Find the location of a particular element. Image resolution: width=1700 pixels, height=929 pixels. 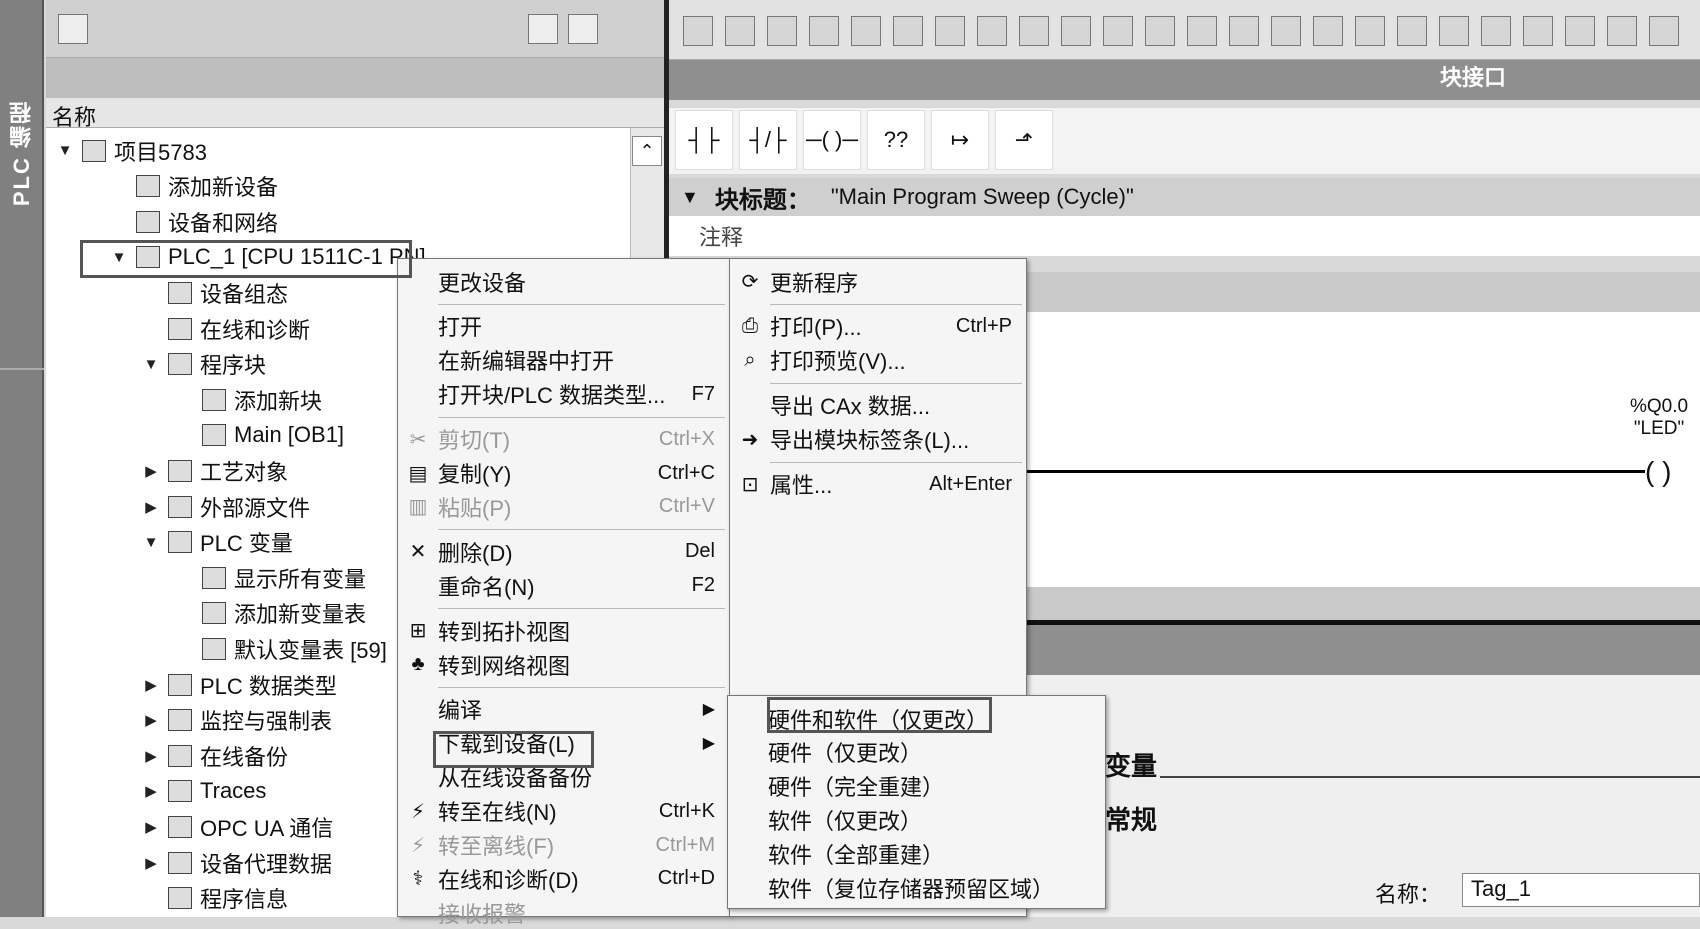

menu-item: 软件（仅更改） is located at coordinates (916, 820).